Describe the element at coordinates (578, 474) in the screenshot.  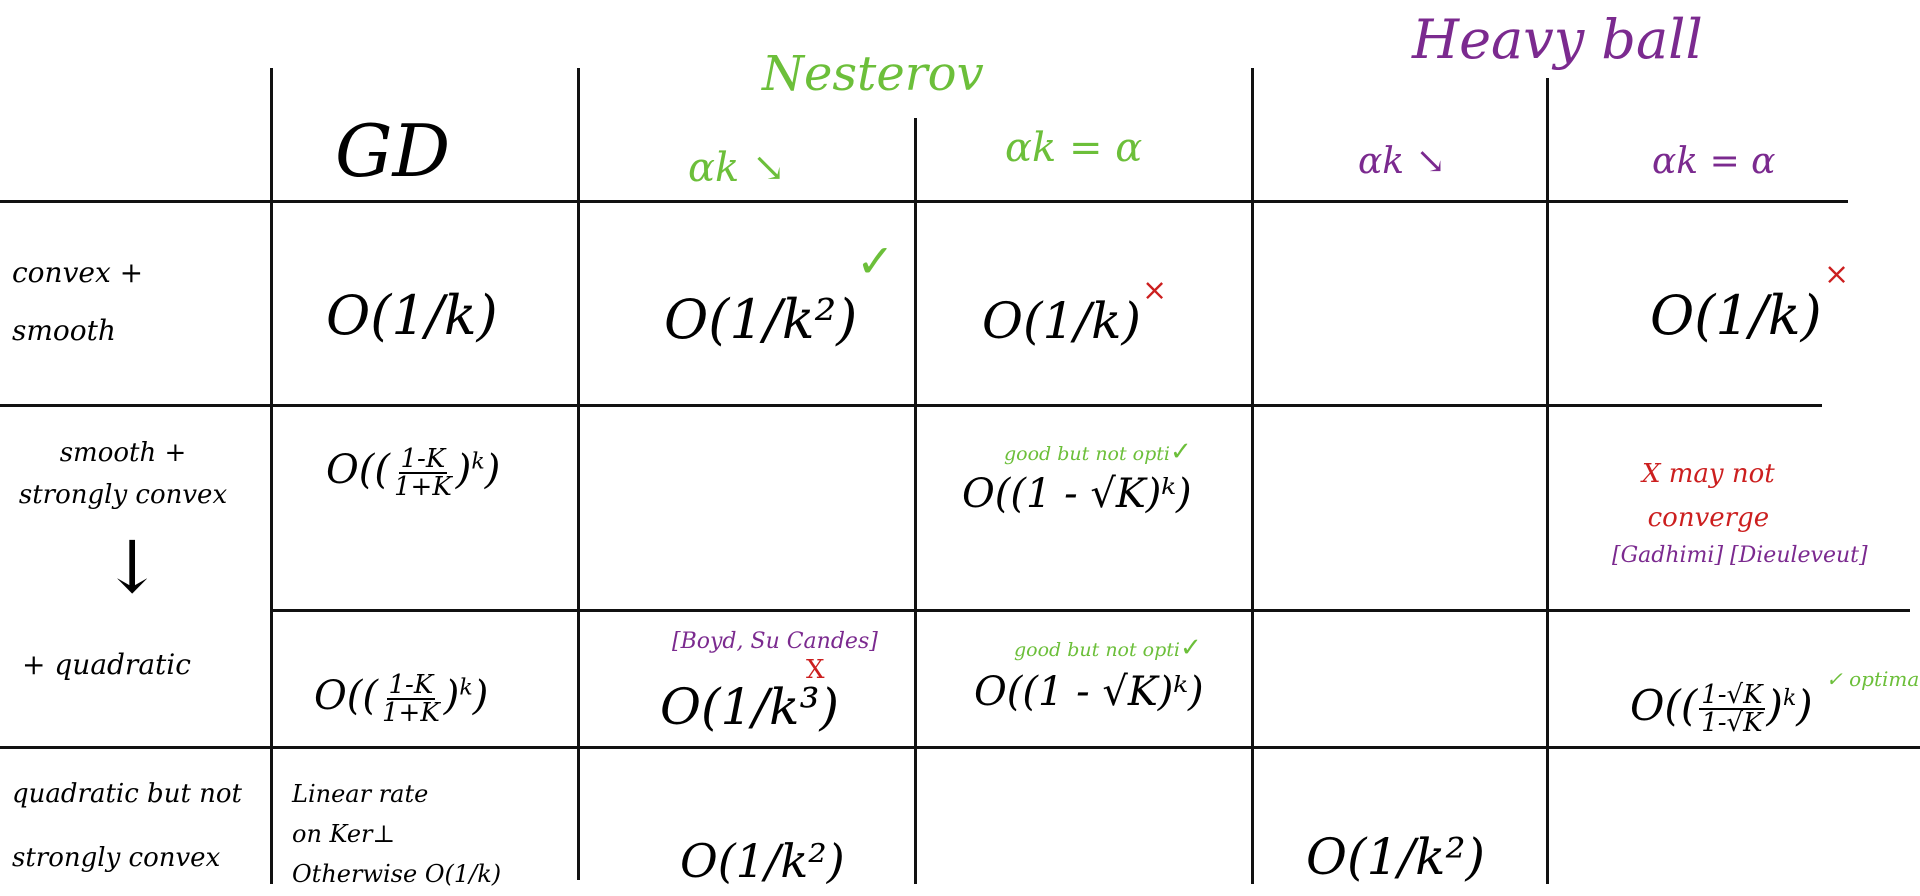
I see `col-nesterov-left` at that location.